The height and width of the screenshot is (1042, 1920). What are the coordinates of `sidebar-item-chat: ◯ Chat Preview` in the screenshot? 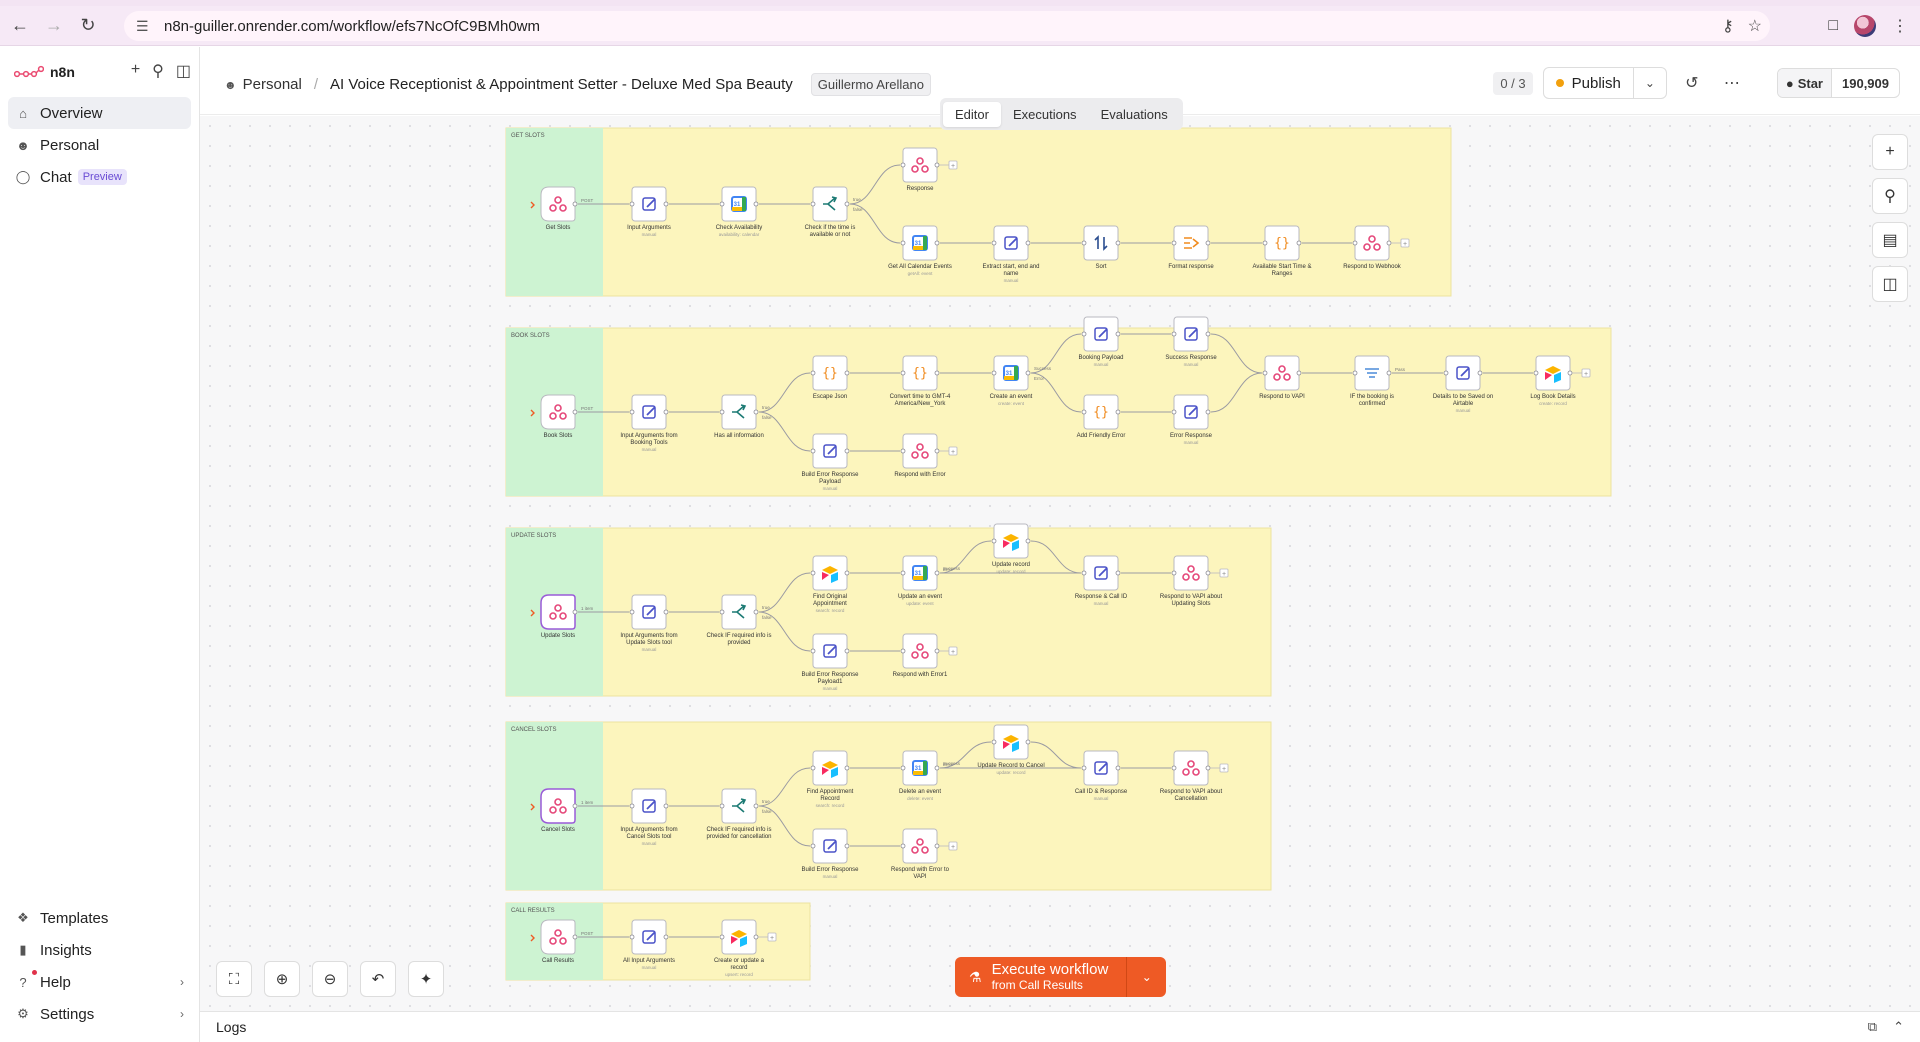 It's located at (99, 177).